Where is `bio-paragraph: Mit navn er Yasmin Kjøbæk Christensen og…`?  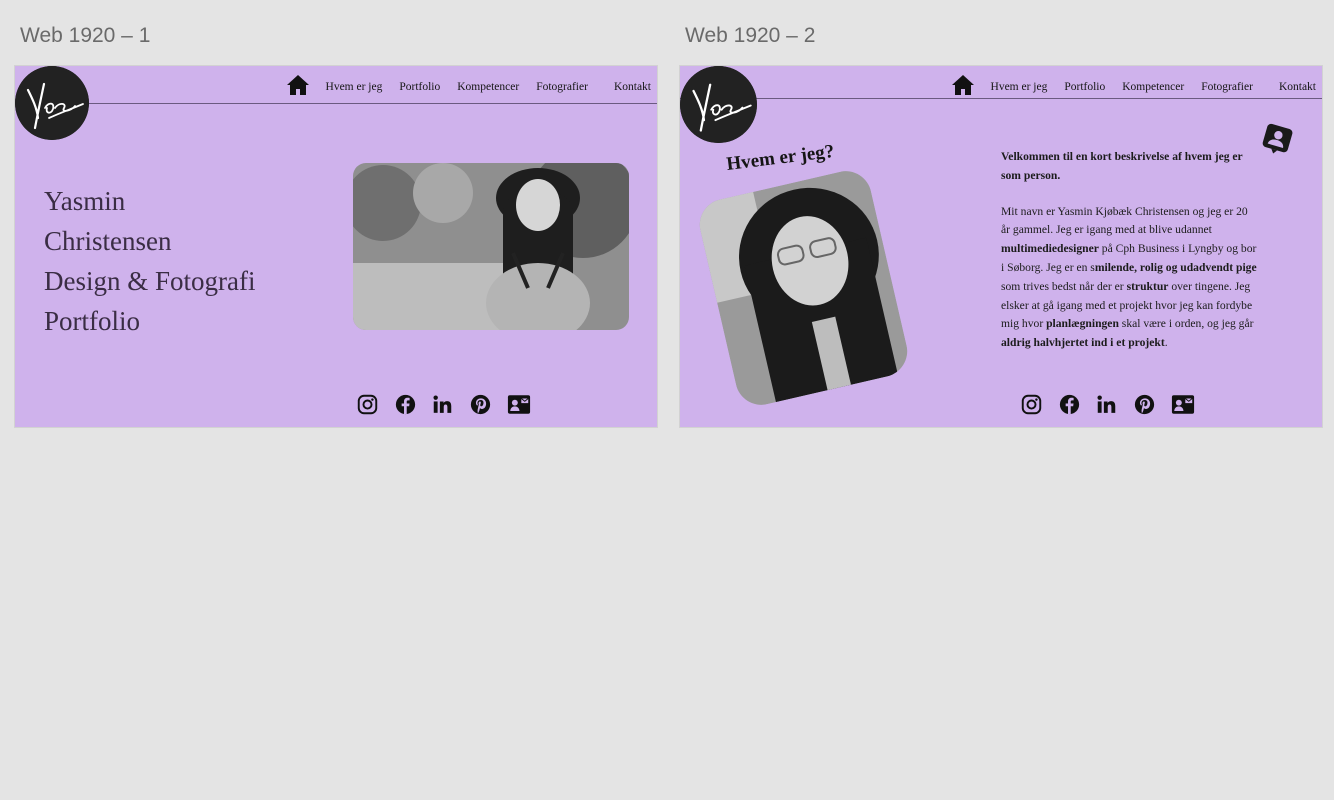 bio-paragraph: Mit navn er Yasmin Kjøbæk Christensen og… is located at coordinates (1130, 278).